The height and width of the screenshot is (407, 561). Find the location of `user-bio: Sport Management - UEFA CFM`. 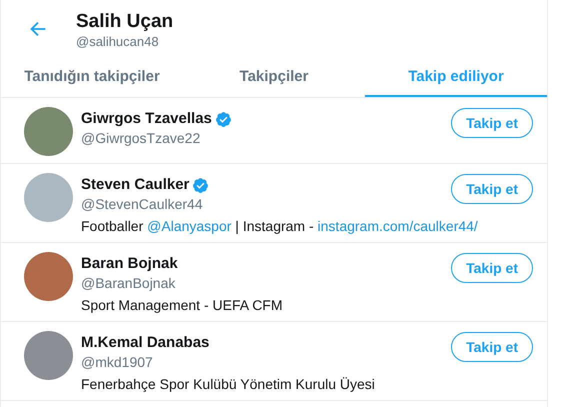

user-bio: Sport Management - UEFA CFM is located at coordinates (182, 305).